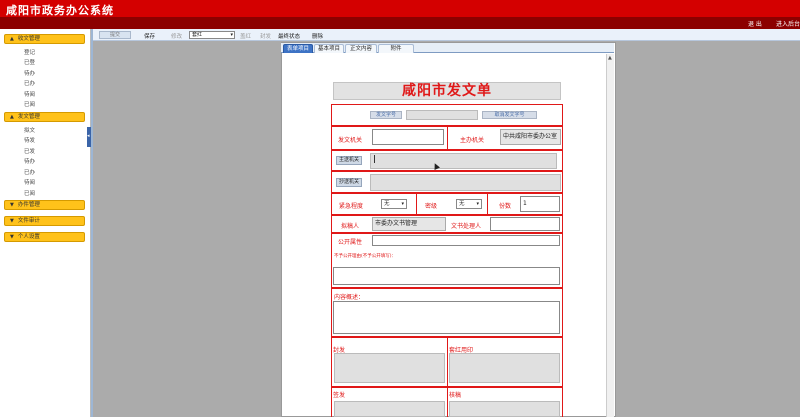  What do you see at coordinates (389, 368) in the screenshot?
I see `seal-issue-field` at bounding box center [389, 368].